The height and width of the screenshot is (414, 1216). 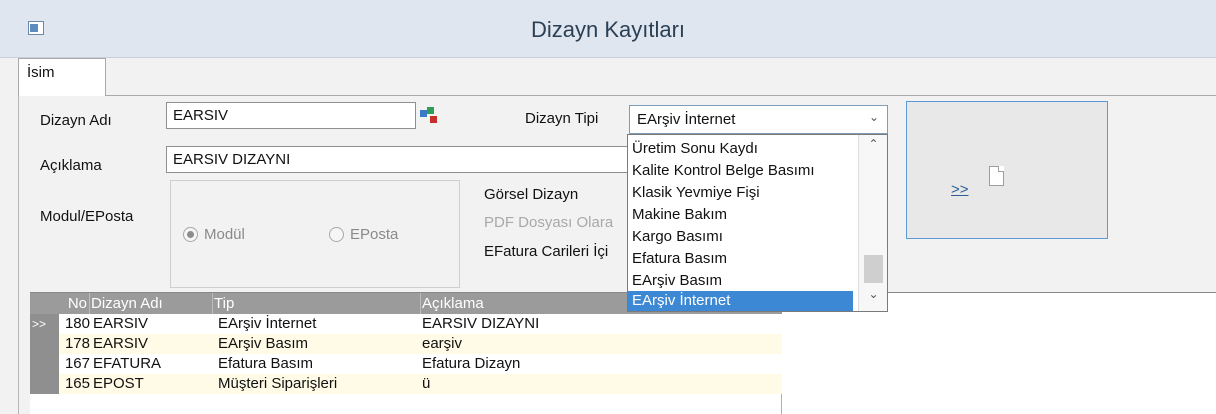 I want to click on modul-eposta-group: Modül EPosta, so click(x=315, y=234).